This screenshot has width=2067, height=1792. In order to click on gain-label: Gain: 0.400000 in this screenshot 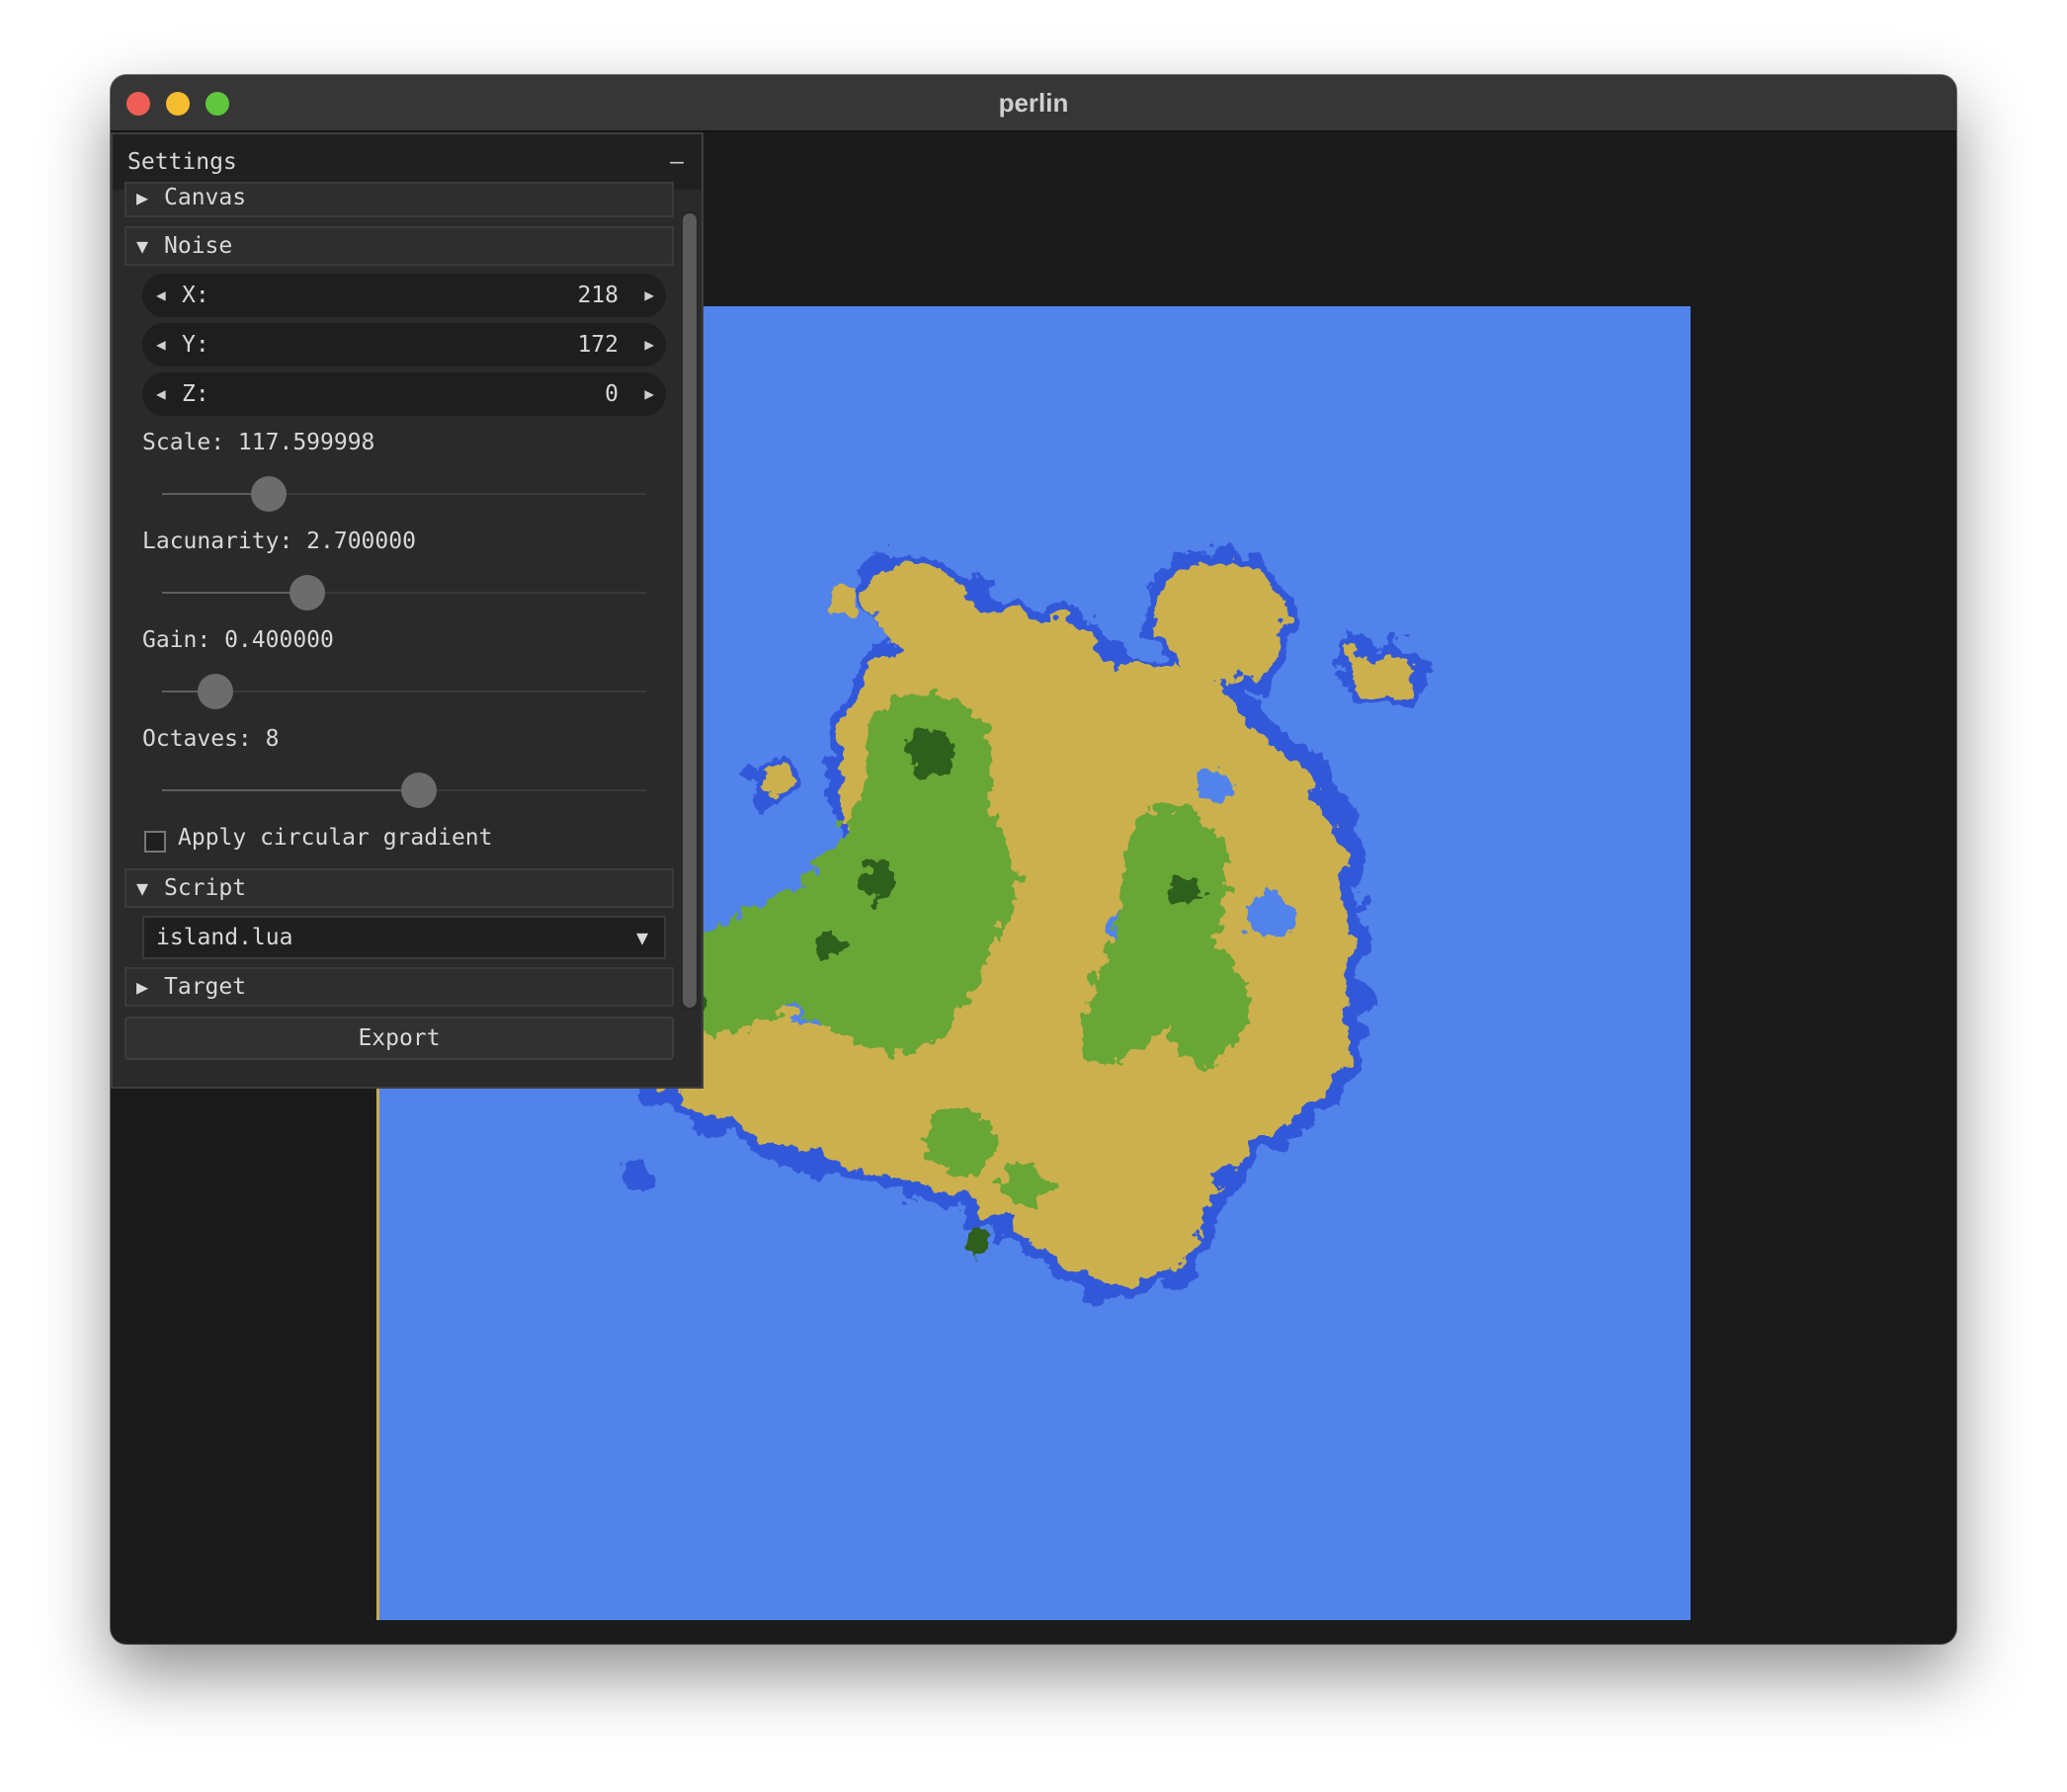, I will do `click(238, 640)`.